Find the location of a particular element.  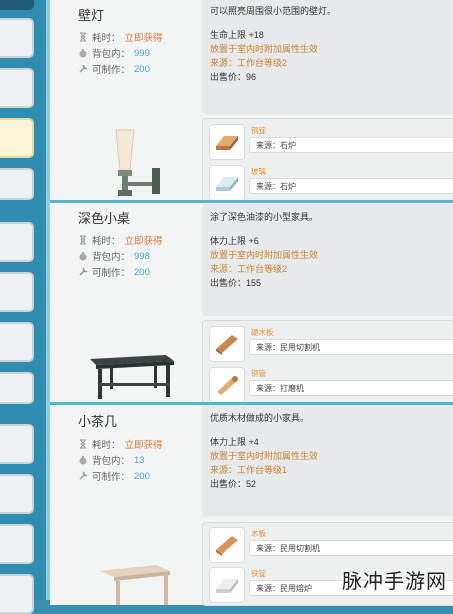

sell-price: 出售价：155 is located at coordinates (236, 283).